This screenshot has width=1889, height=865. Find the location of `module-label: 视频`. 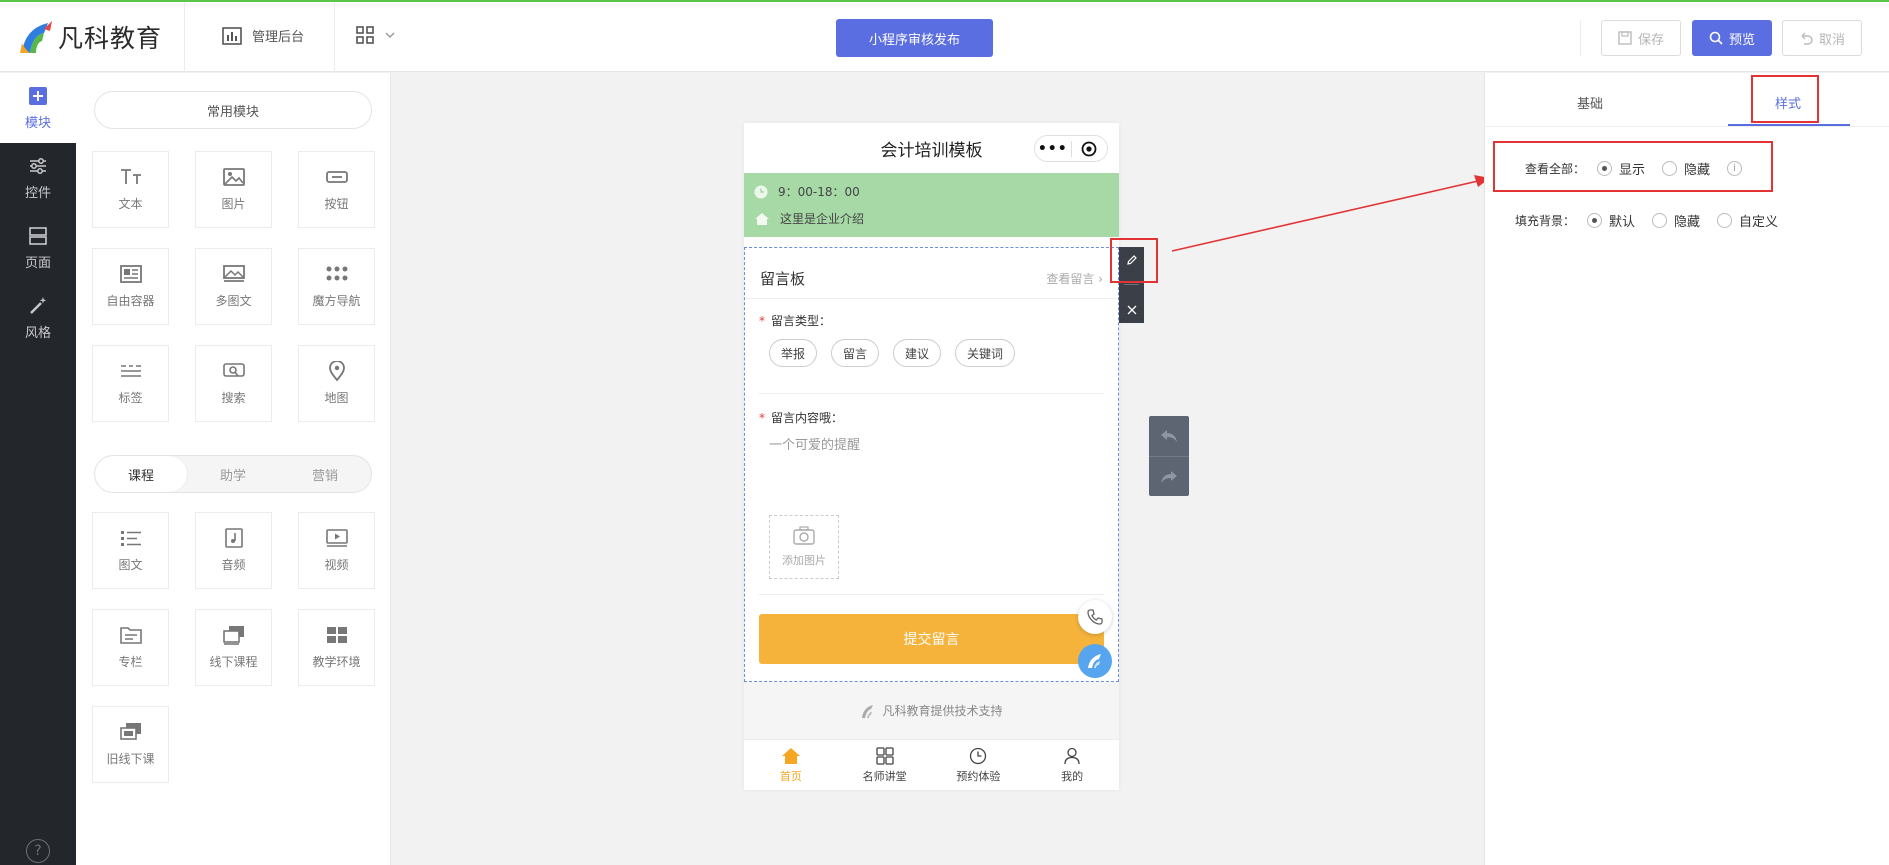

module-label: 视频 is located at coordinates (336, 565).